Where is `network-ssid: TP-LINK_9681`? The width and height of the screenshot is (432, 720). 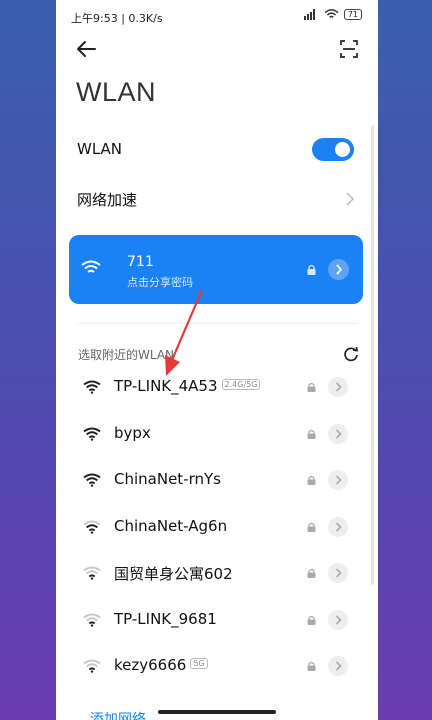
network-ssid: TP-LINK_9681 is located at coordinates (165, 618).